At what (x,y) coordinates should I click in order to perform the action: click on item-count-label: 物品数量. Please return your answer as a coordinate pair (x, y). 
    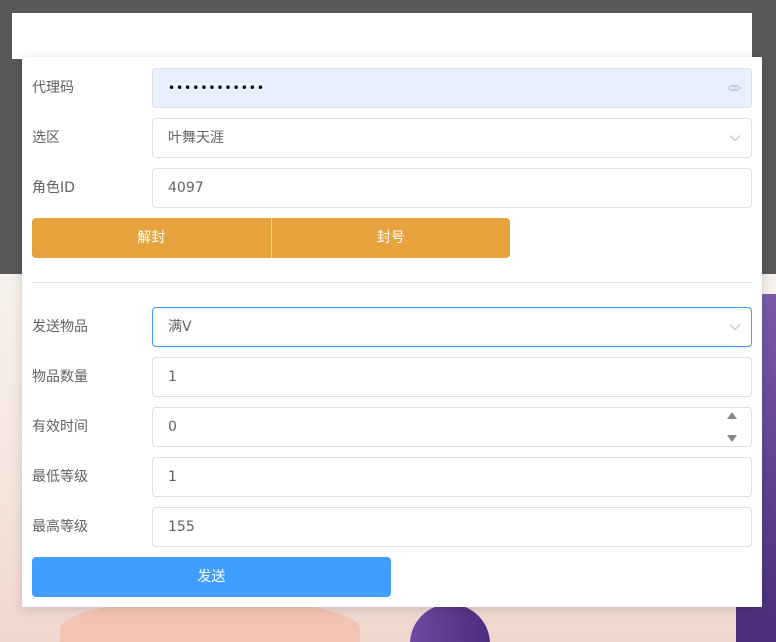
    Looking at the image, I should click on (60, 377).